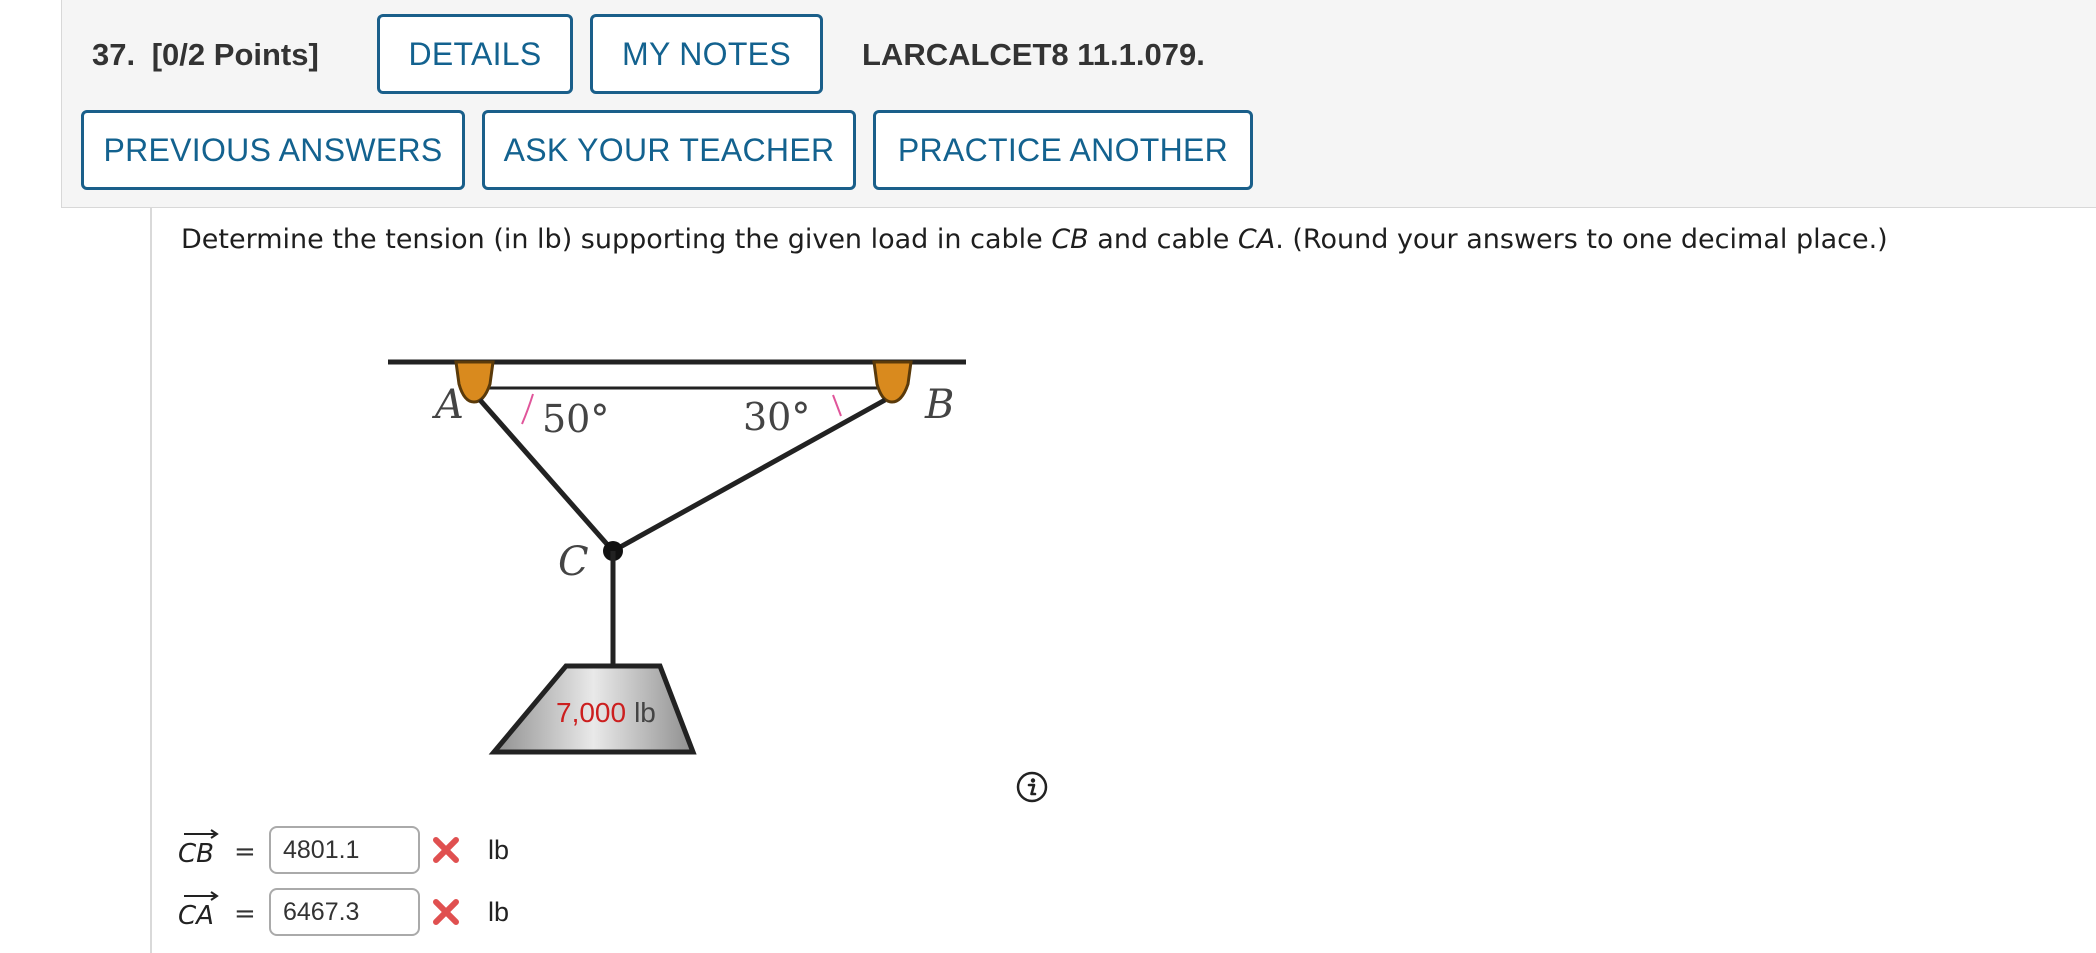 Image resolution: width=2096 pixels, height=953 pixels. Describe the element at coordinates (151, 580) in the screenshot. I see `content-divider` at that location.